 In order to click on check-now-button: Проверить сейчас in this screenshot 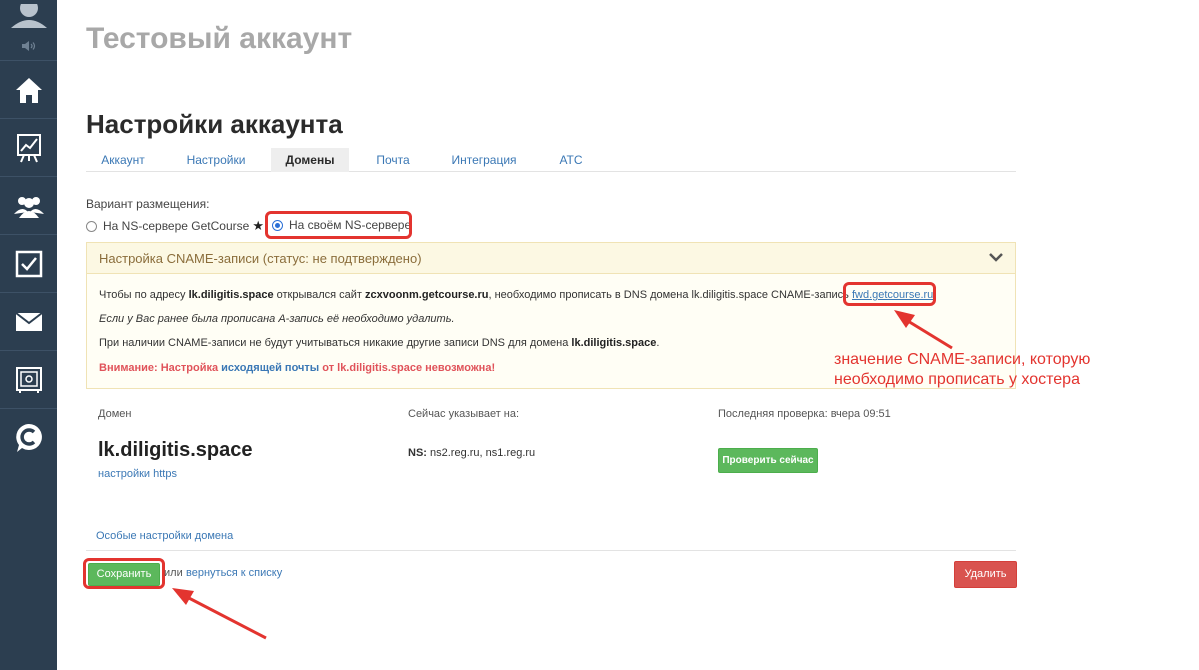, I will do `click(768, 460)`.